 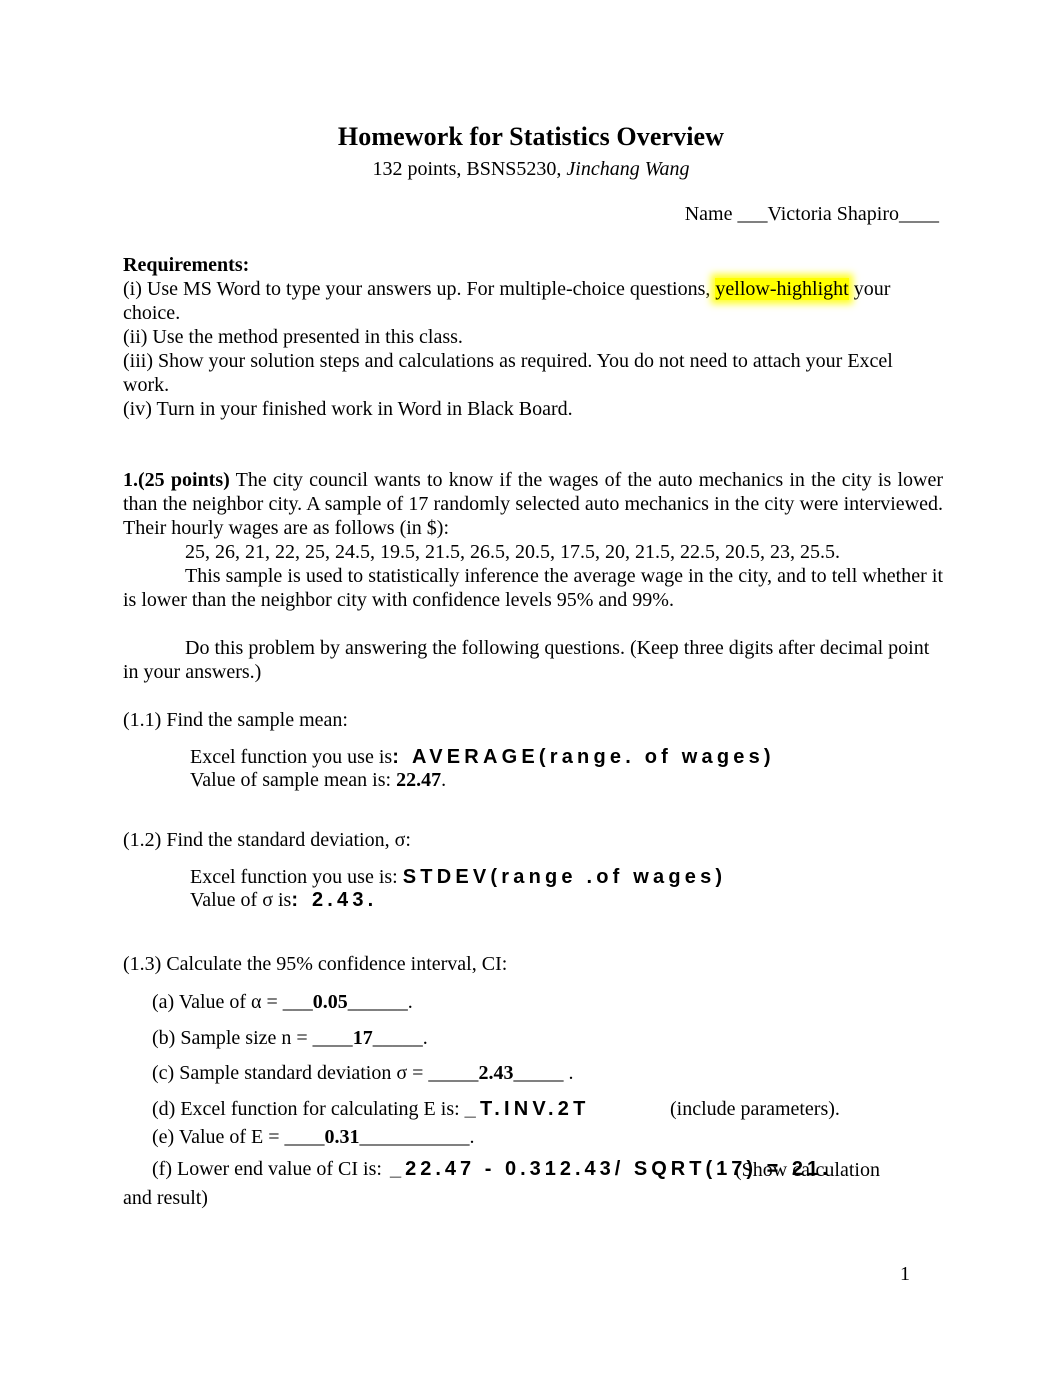 What do you see at coordinates (444, 780) in the screenshot?
I see `answer-1-1-mean-period: .` at bounding box center [444, 780].